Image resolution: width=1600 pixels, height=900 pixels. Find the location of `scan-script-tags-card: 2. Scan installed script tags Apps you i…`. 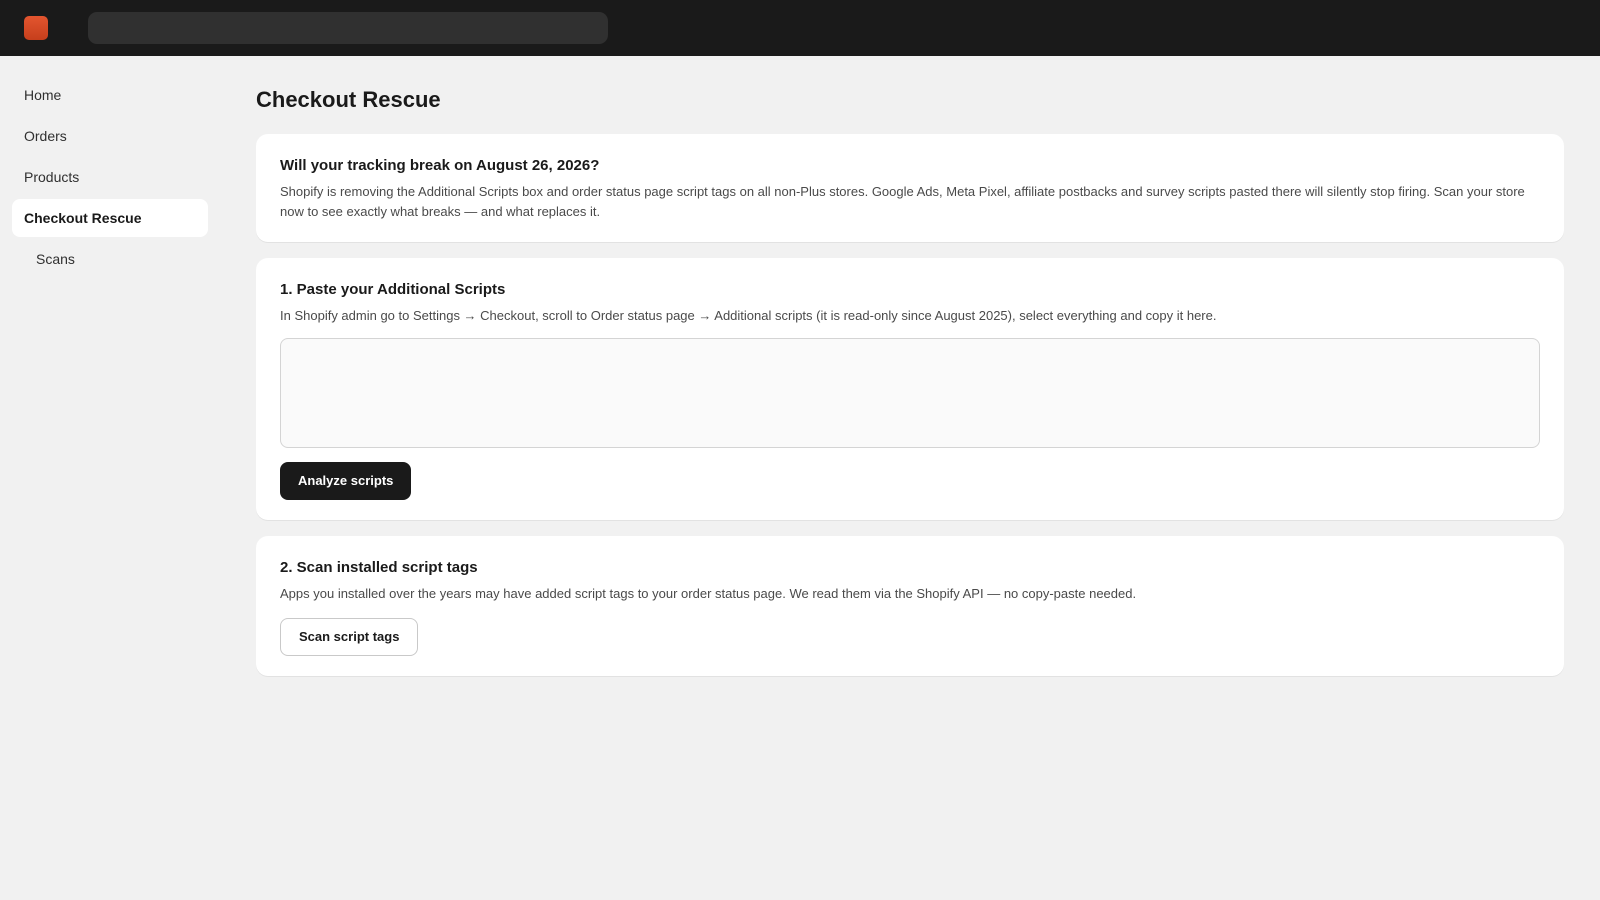

scan-script-tags-card: 2. Scan installed script tags Apps you i… is located at coordinates (910, 606).